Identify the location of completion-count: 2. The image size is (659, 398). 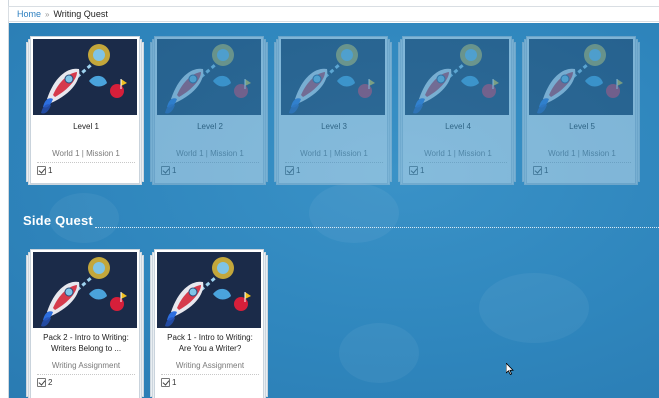
(44, 382).